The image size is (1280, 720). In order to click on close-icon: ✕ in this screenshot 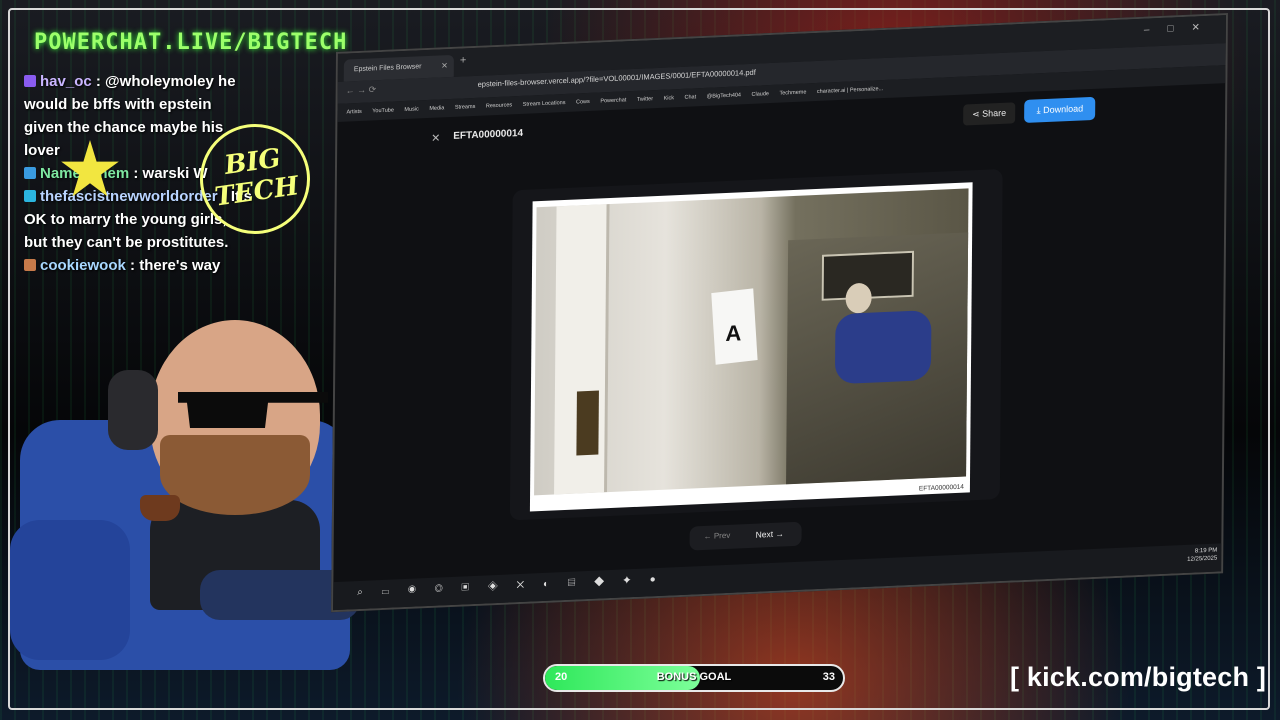, I will do `click(435, 137)`.